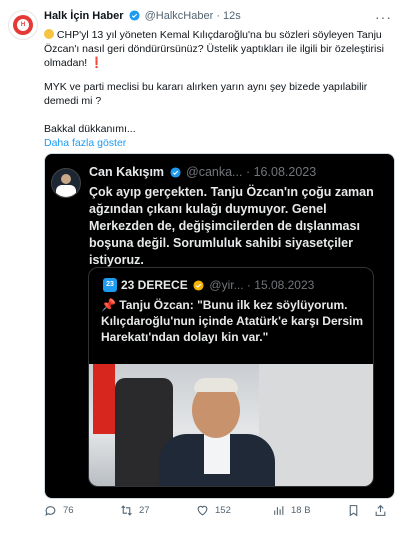 Image resolution: width=407 pixels, height=537 pixels. What do you see at coordinates (110, 285) in the screenshot?
I see `quoted-author-avatar: 23` at bounding box center [110, 285].